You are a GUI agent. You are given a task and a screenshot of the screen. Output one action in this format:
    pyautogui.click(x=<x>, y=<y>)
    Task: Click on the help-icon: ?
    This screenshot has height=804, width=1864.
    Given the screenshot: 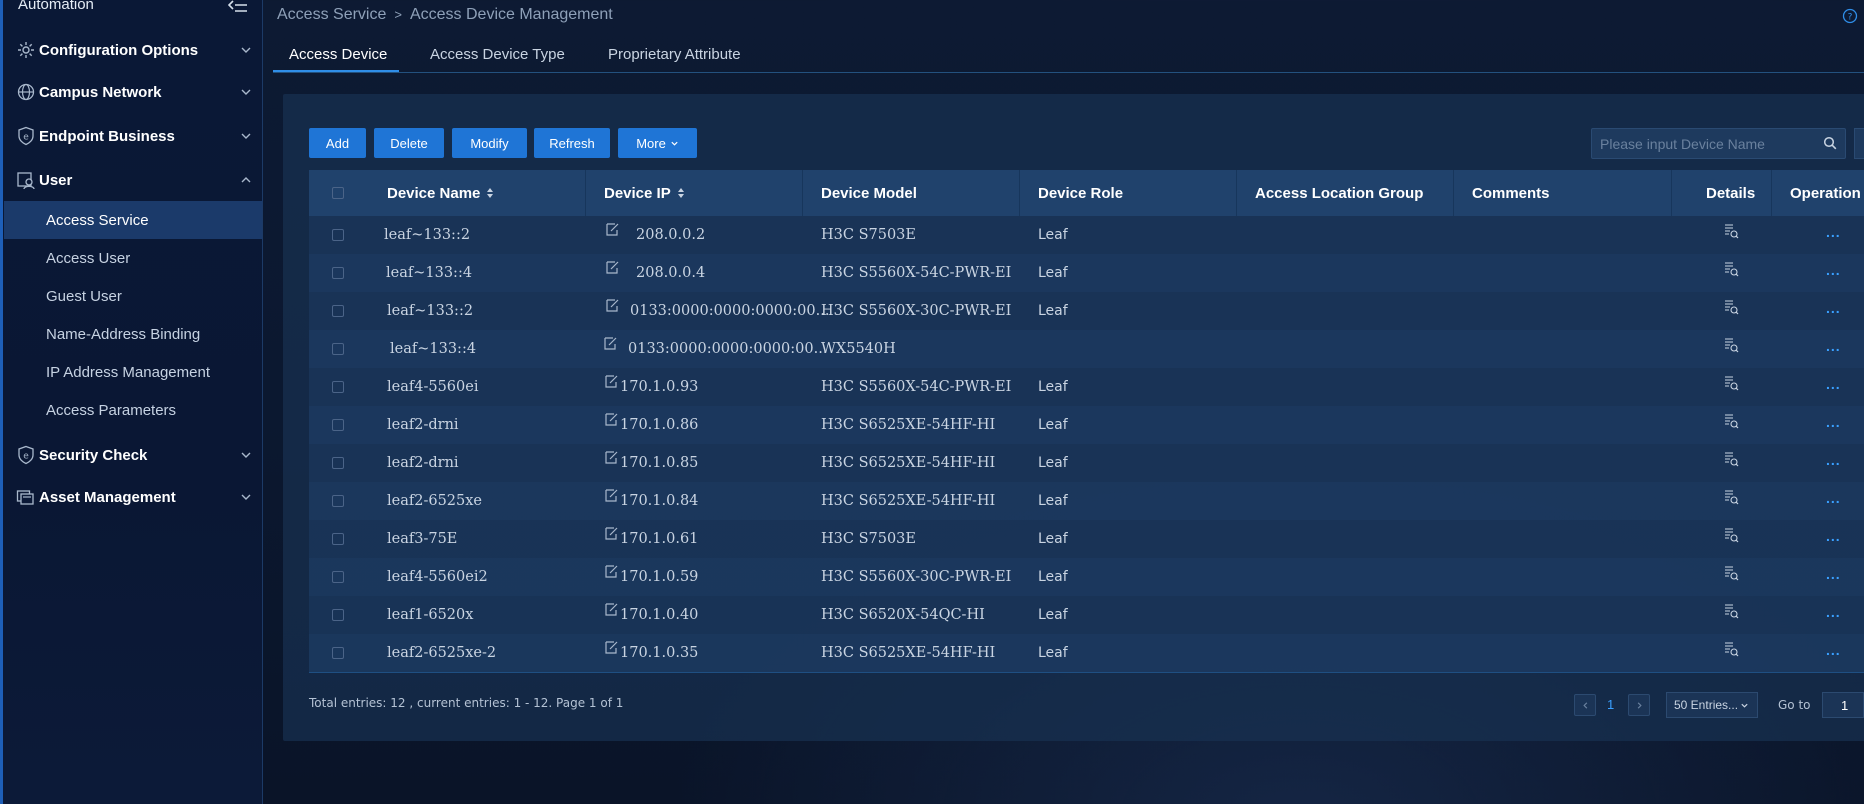 What is the action you would take?
    pyautogui.click(x=1850, y=16)
    